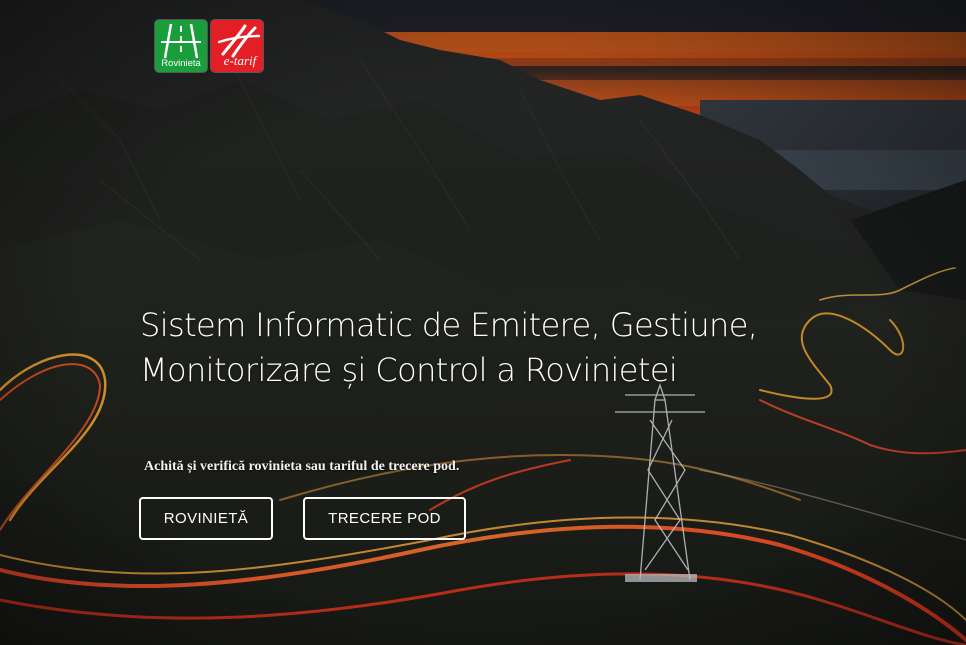 The width and height of the screenshot is (966, 645). I want to click on rovinieta-button: ROVINIETĂ, so click(206, 518).